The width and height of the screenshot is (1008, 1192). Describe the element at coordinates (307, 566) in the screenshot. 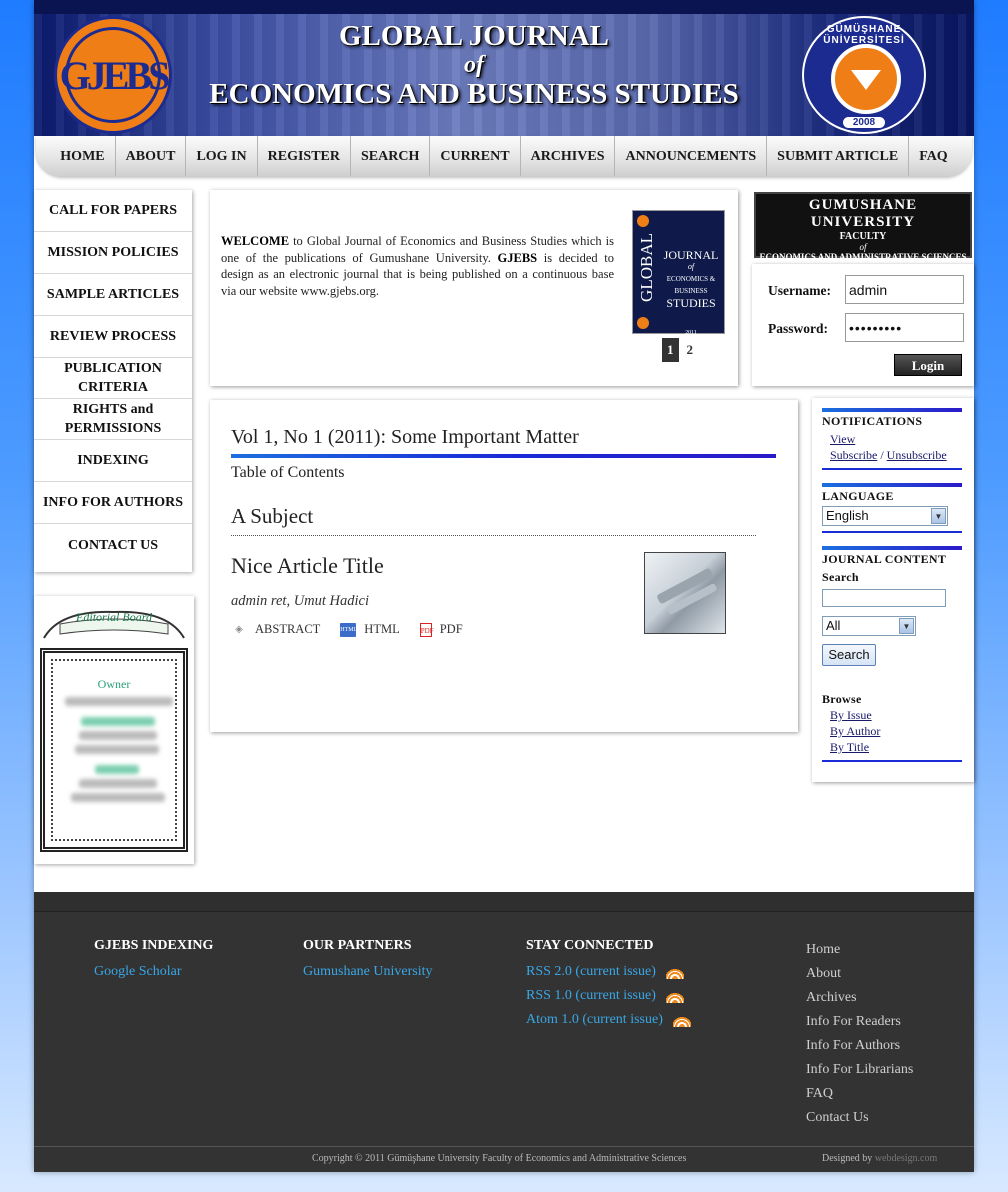

I see `article-title: Nice Article Title` at that location.